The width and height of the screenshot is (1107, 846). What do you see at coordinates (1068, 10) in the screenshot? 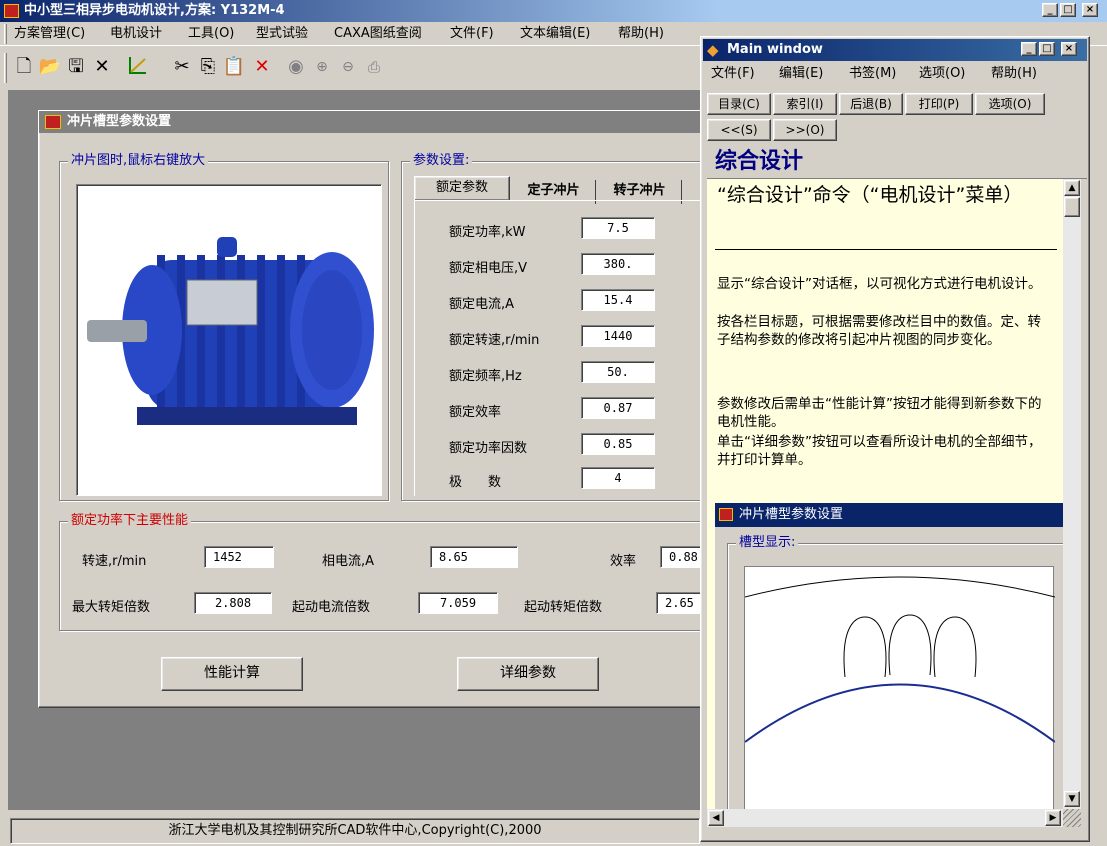
I see `maximize-button: □` at bounding box center [1068, 10].